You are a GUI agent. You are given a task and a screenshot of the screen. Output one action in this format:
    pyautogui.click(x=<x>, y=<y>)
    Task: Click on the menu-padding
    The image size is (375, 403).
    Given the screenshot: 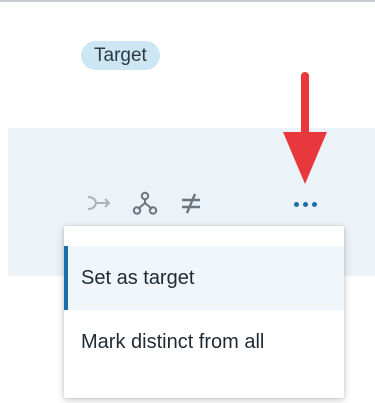 What is the action you would take?
    pyautogui.click(x=204, y=236)
    